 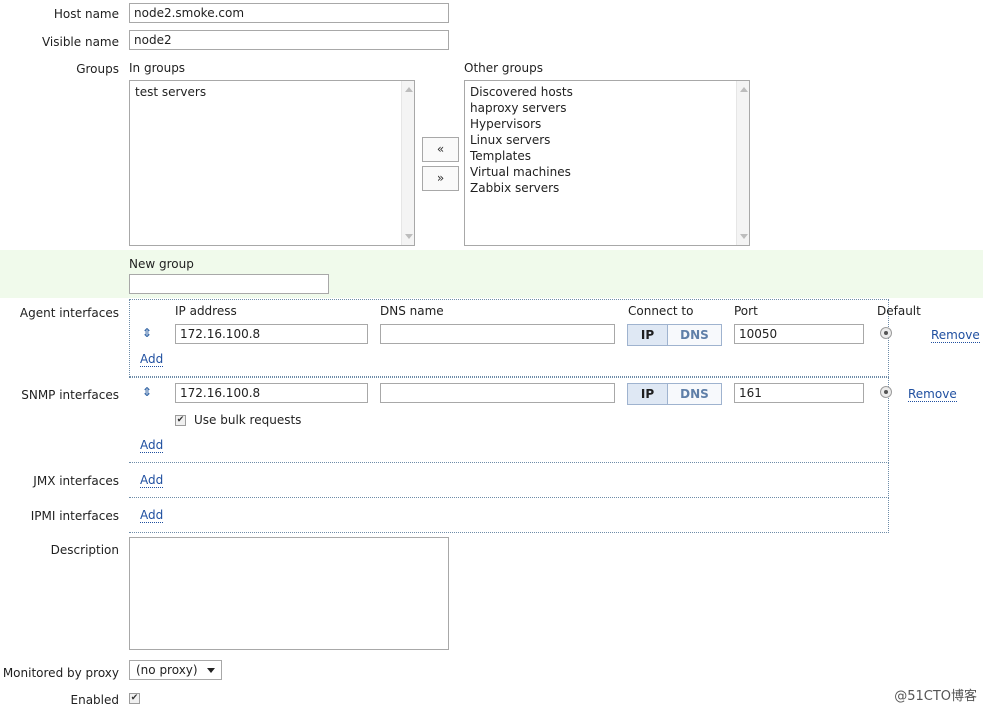 What do you see at coordinates (955, 335) in the screenshot?
I see `agent-remove-link: Remove` at bounding box center [955, 335].